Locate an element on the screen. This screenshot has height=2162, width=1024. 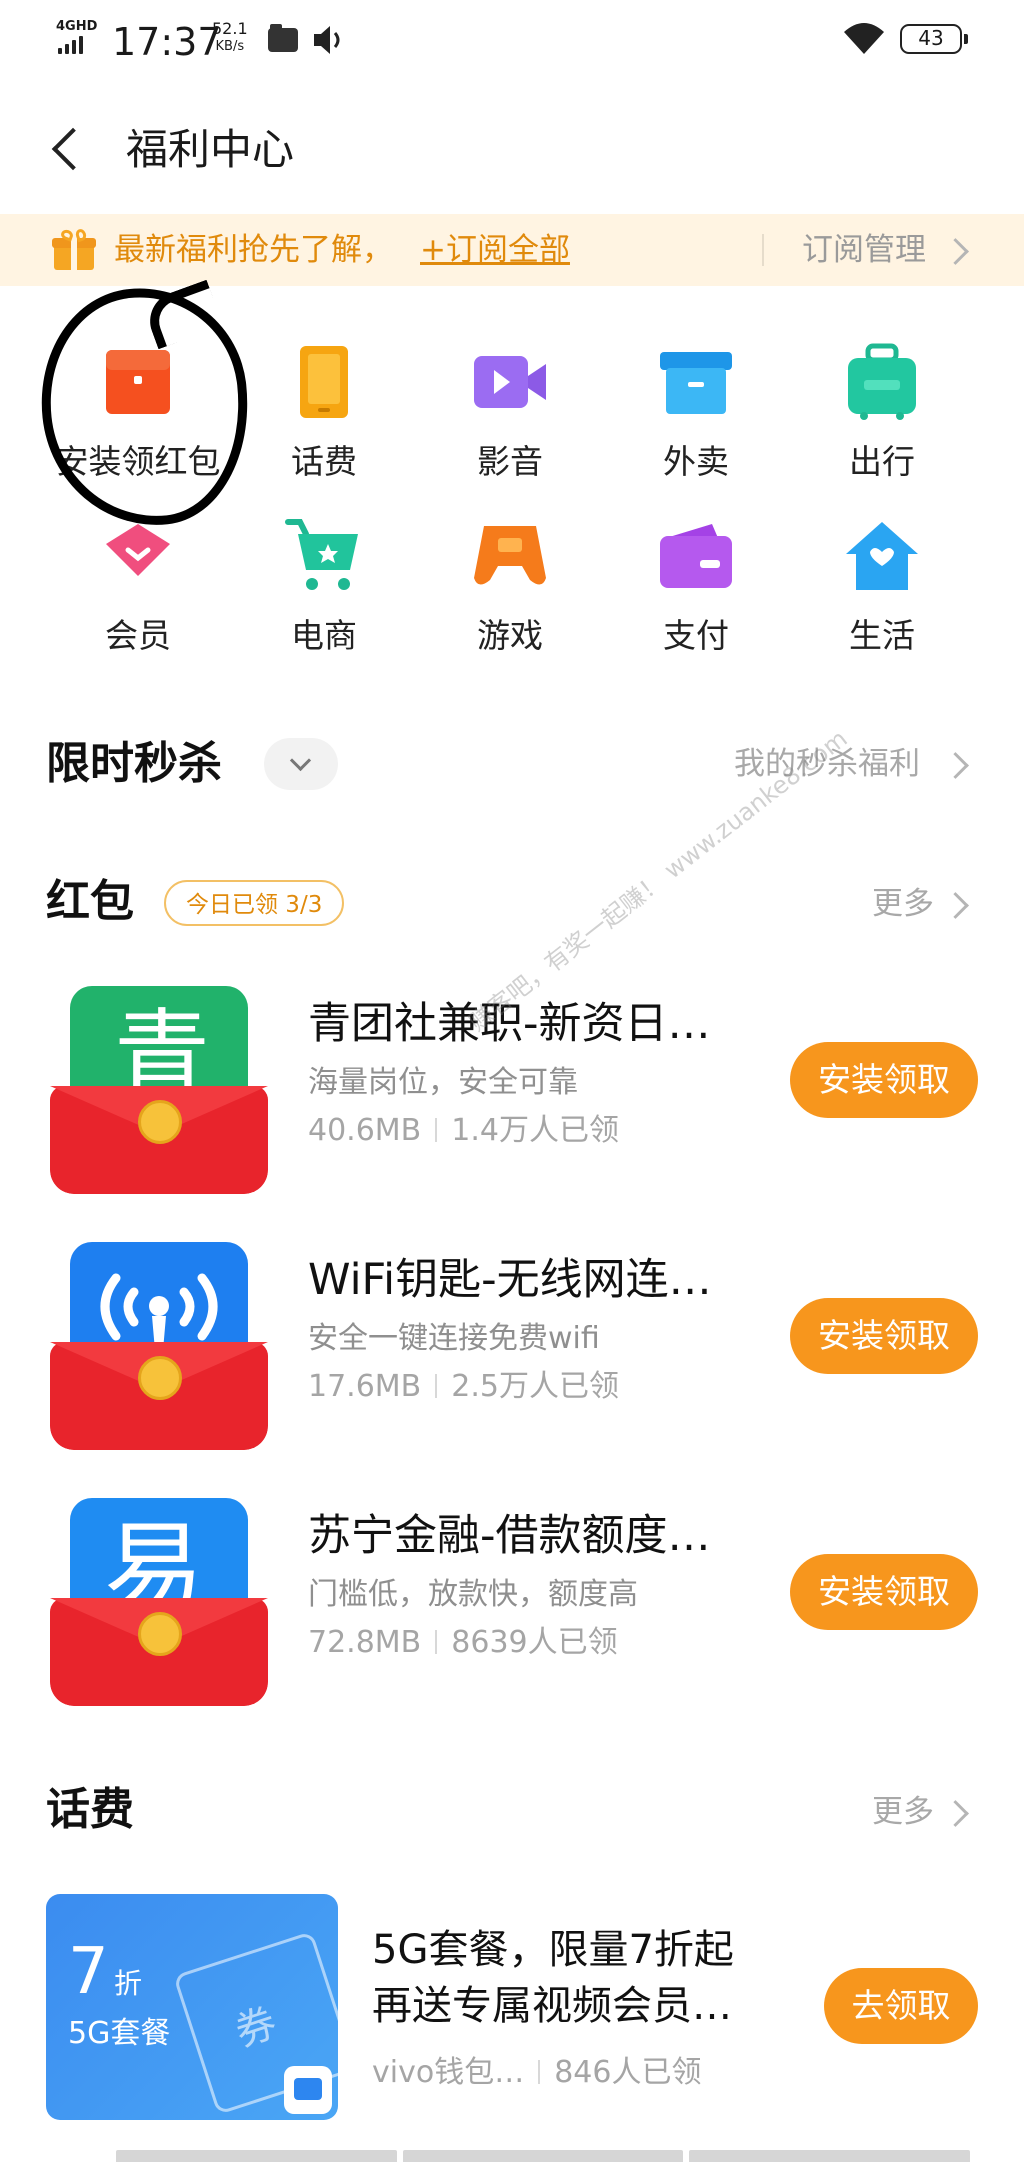
flash-sale-dropdown is located at coordinates (301, 764).